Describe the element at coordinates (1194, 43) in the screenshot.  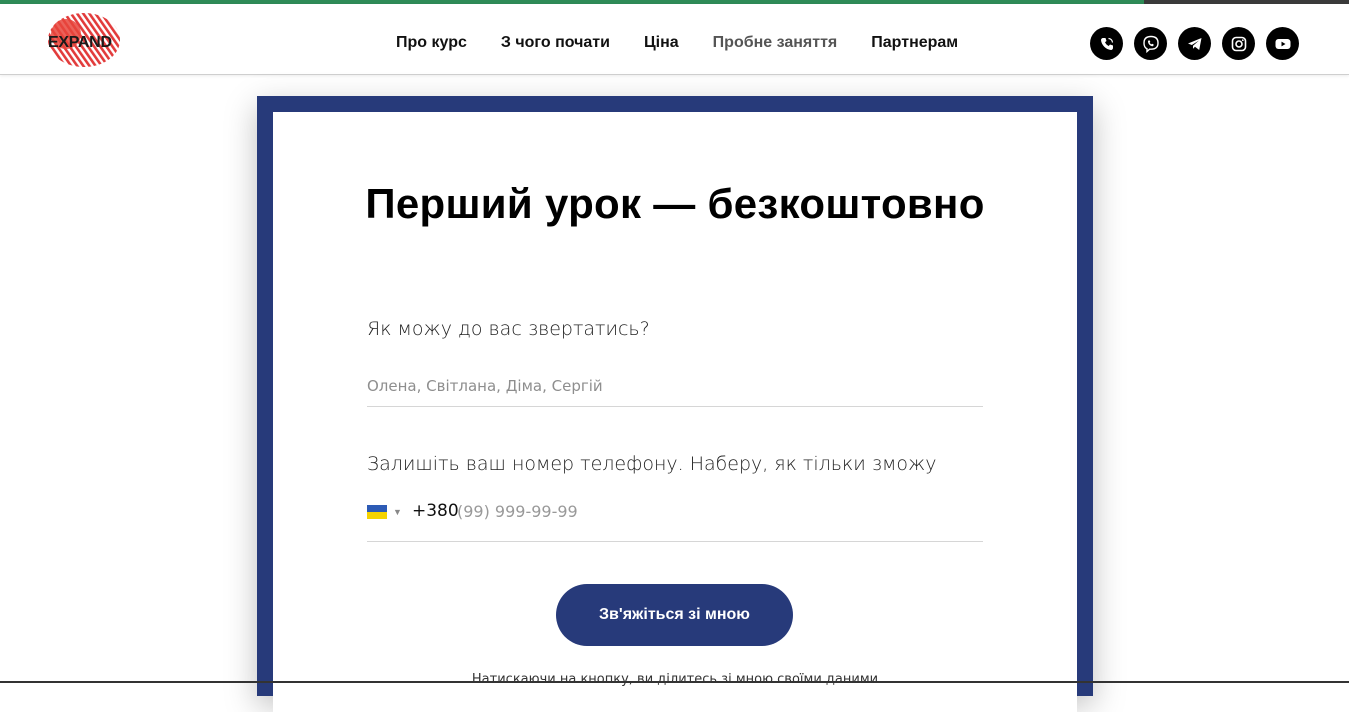
I see `telegram-icon` at that location.